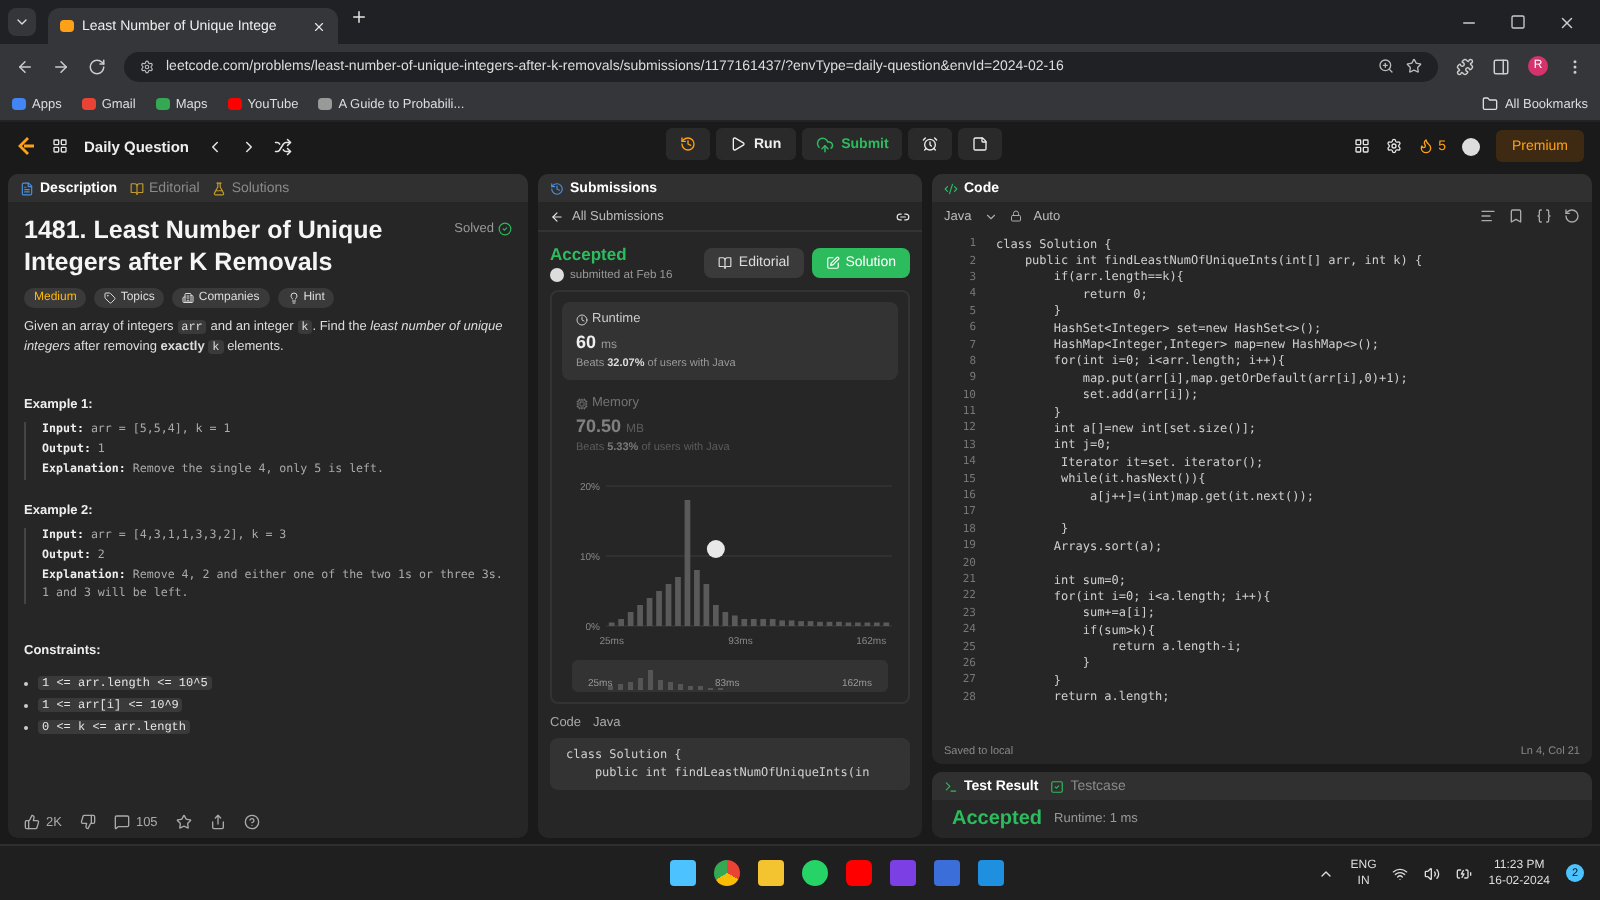  Describe the element at coordinates (282, 146) in the screenshot. I see `shuffle-icon` at that location.